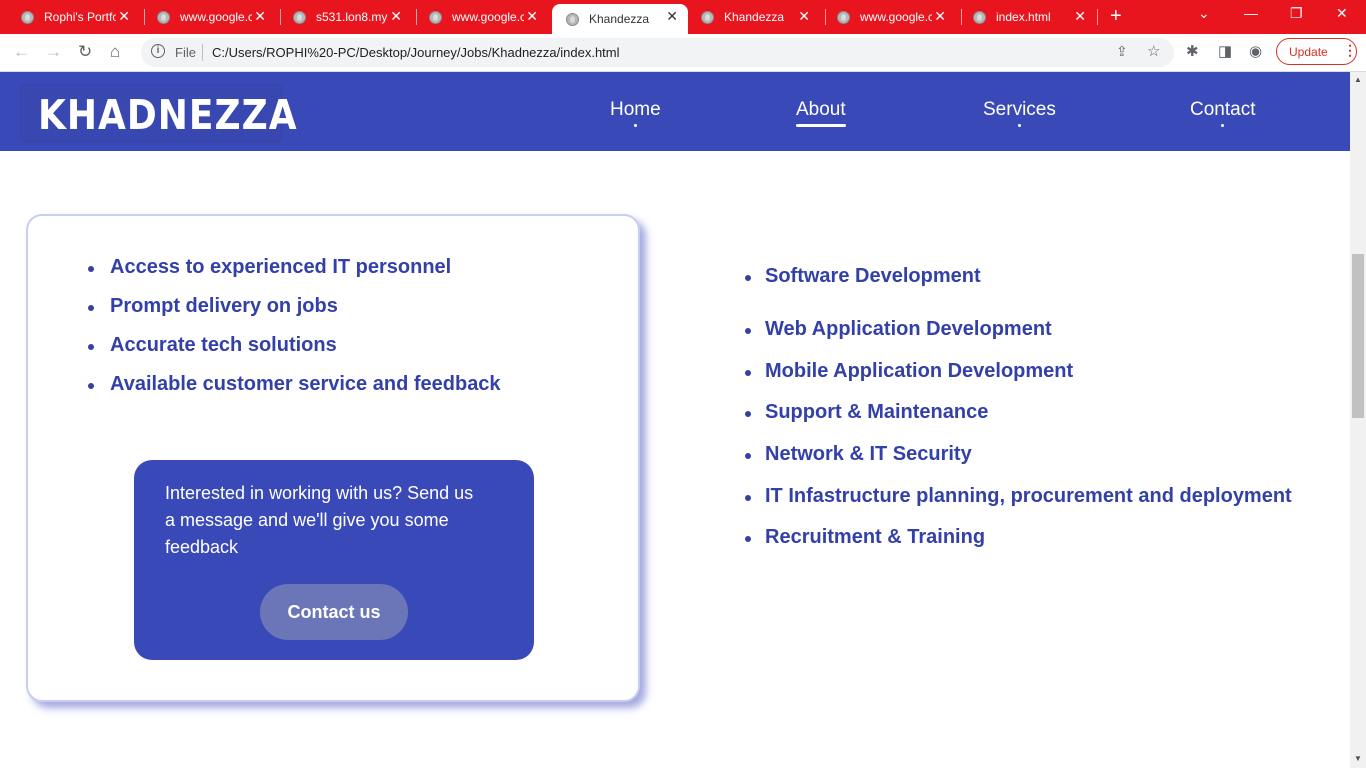 This screenshot has height=768, width=1366. What do you see at coordinates (1019, 109) in the screenshot?
I see `nav-label: Services` at bounding box center [1019, 109].